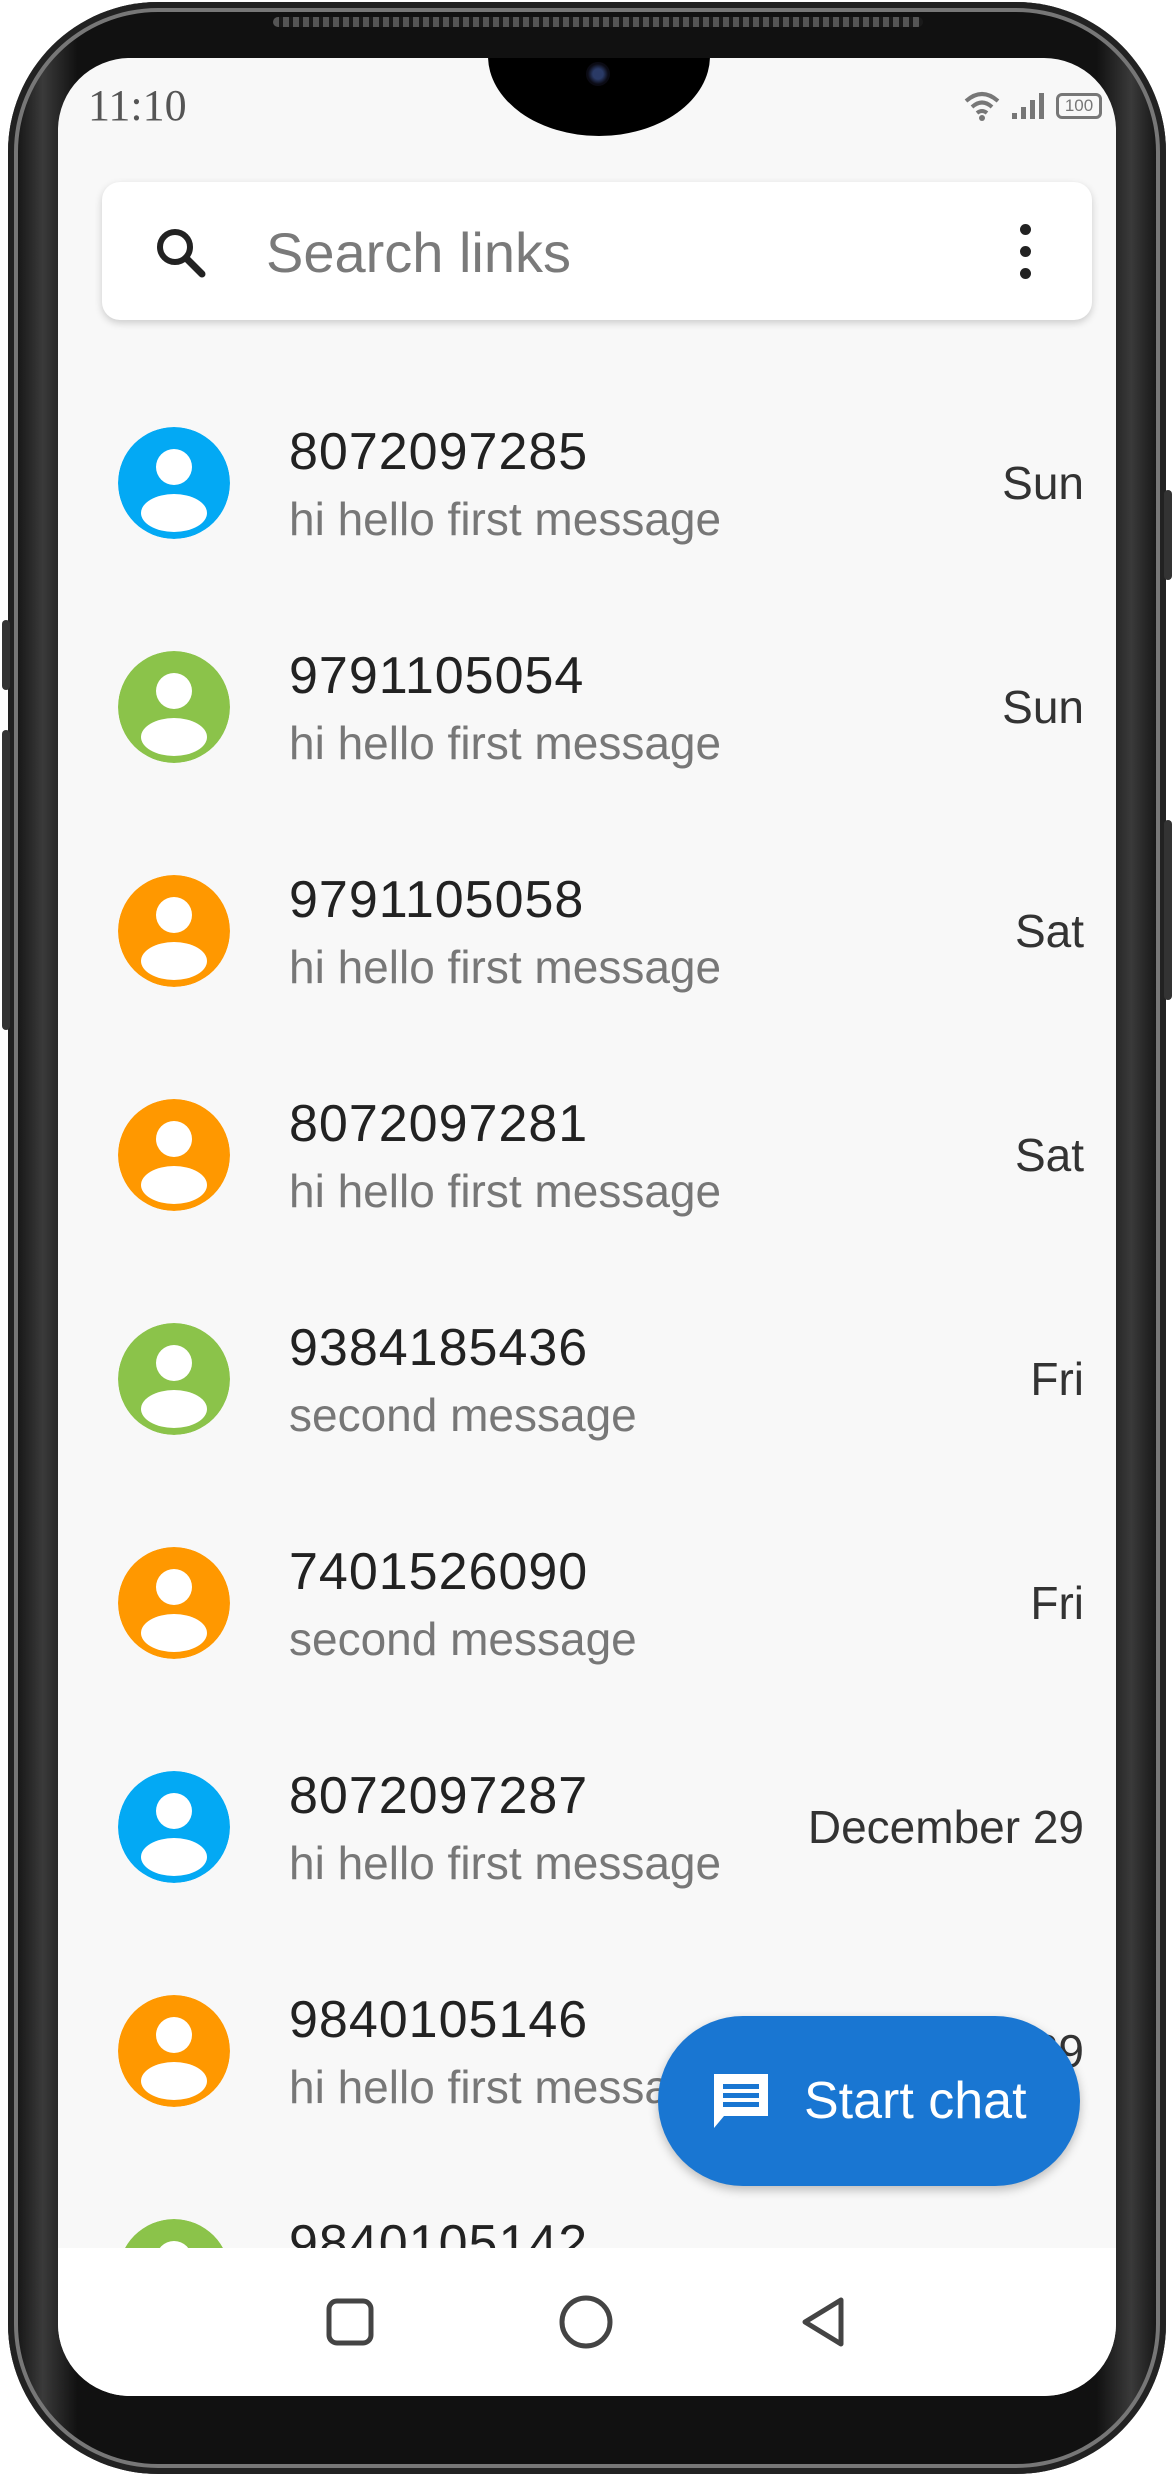 The width and height of the screenshot is (1174, 2478). I want to click on conversation-row: 9384185436 second message Fri, so click(587, 1378).